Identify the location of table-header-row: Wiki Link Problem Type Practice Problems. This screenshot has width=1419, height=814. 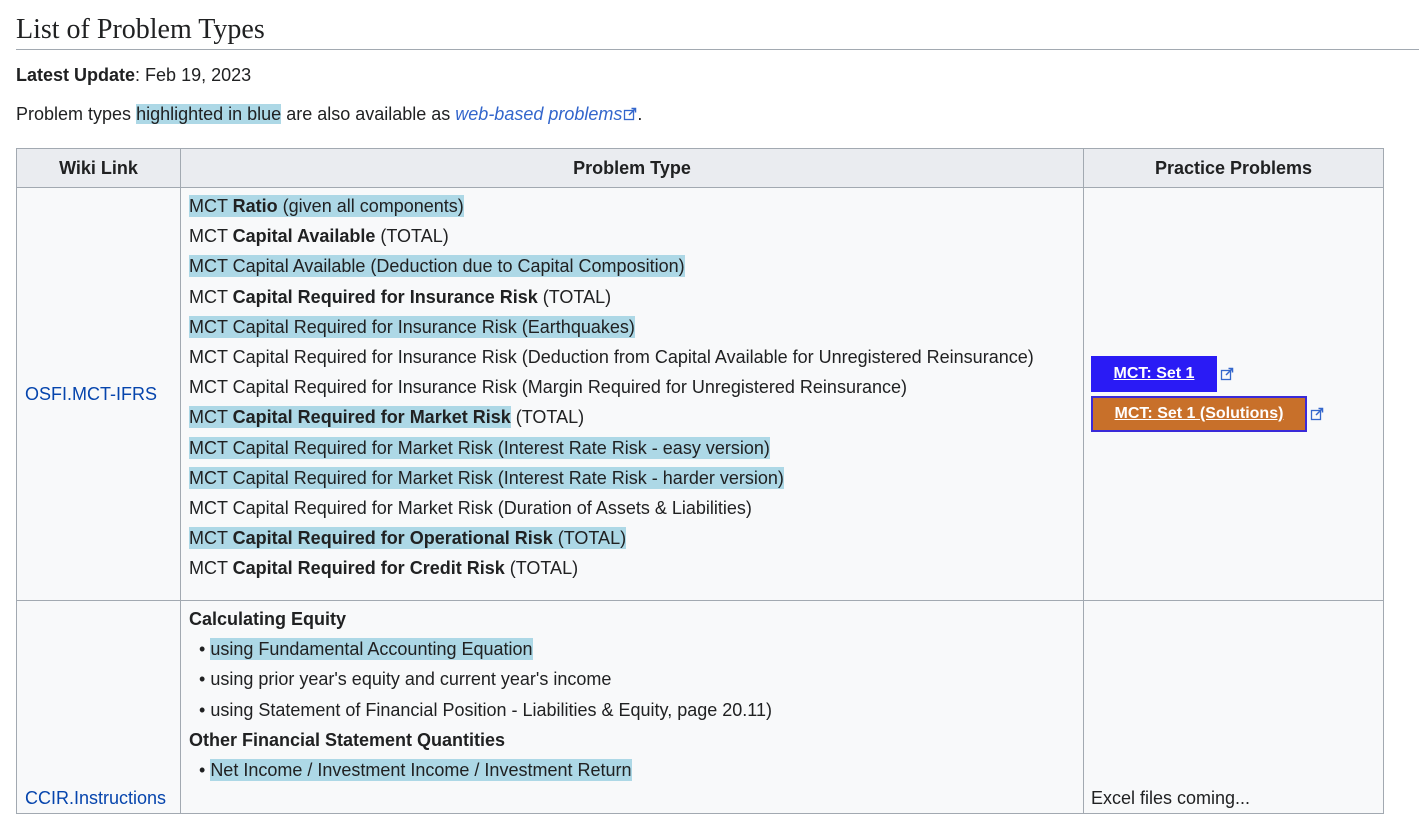
(700, 168).